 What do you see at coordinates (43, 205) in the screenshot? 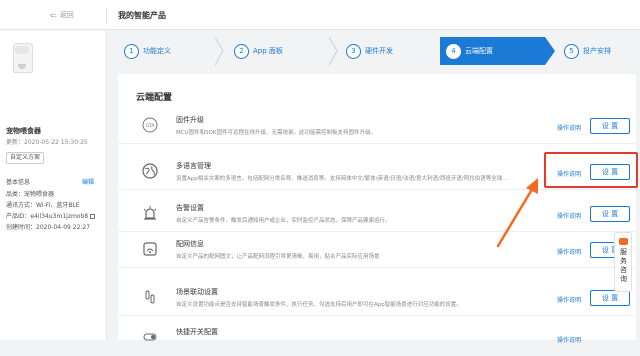
I see `info-comm: 通讯方式：Wi-Fi、蓝牙BLE` at bounding box center [43, 205].